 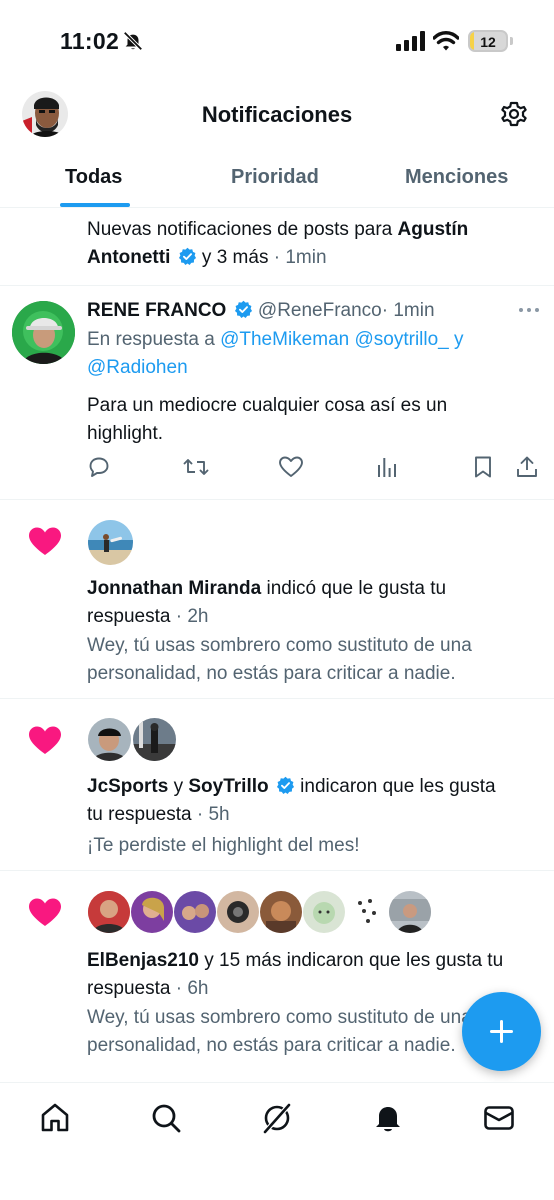 I want to click on compose-button, so click(x=501, y=1031).